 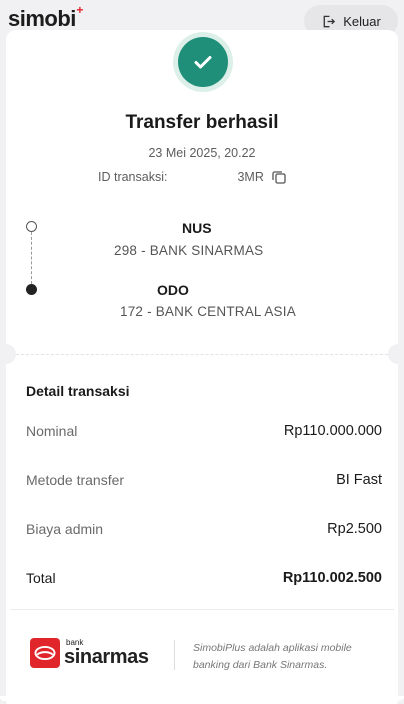 What do you see at coordinates (202, 698) in the screenshot?
I see `receipt-scalloped-edge` at bounding box center [202, 698].